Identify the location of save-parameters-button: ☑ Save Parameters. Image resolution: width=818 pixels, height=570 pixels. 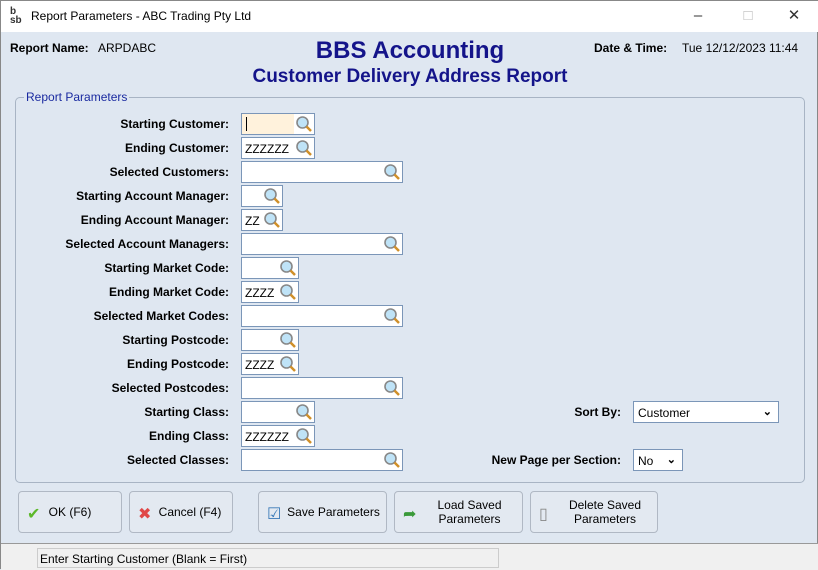
(322, 512).